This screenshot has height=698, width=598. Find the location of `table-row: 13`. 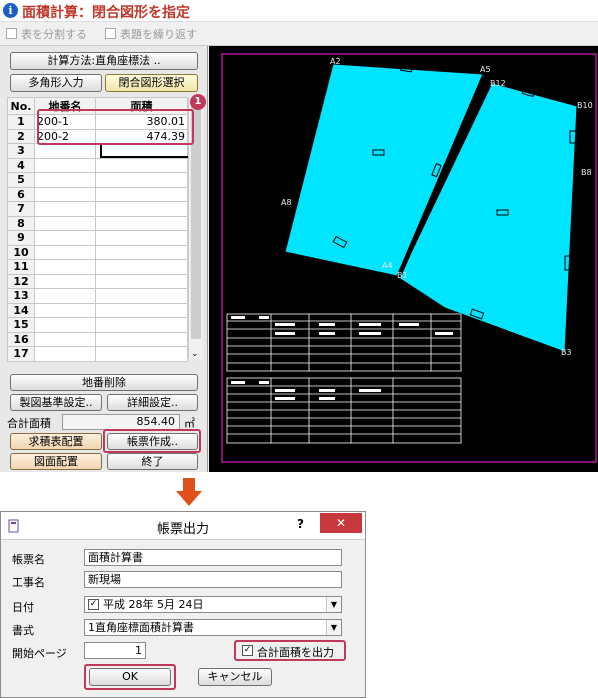

table-row: 13 is located at coordinates (97, 296).